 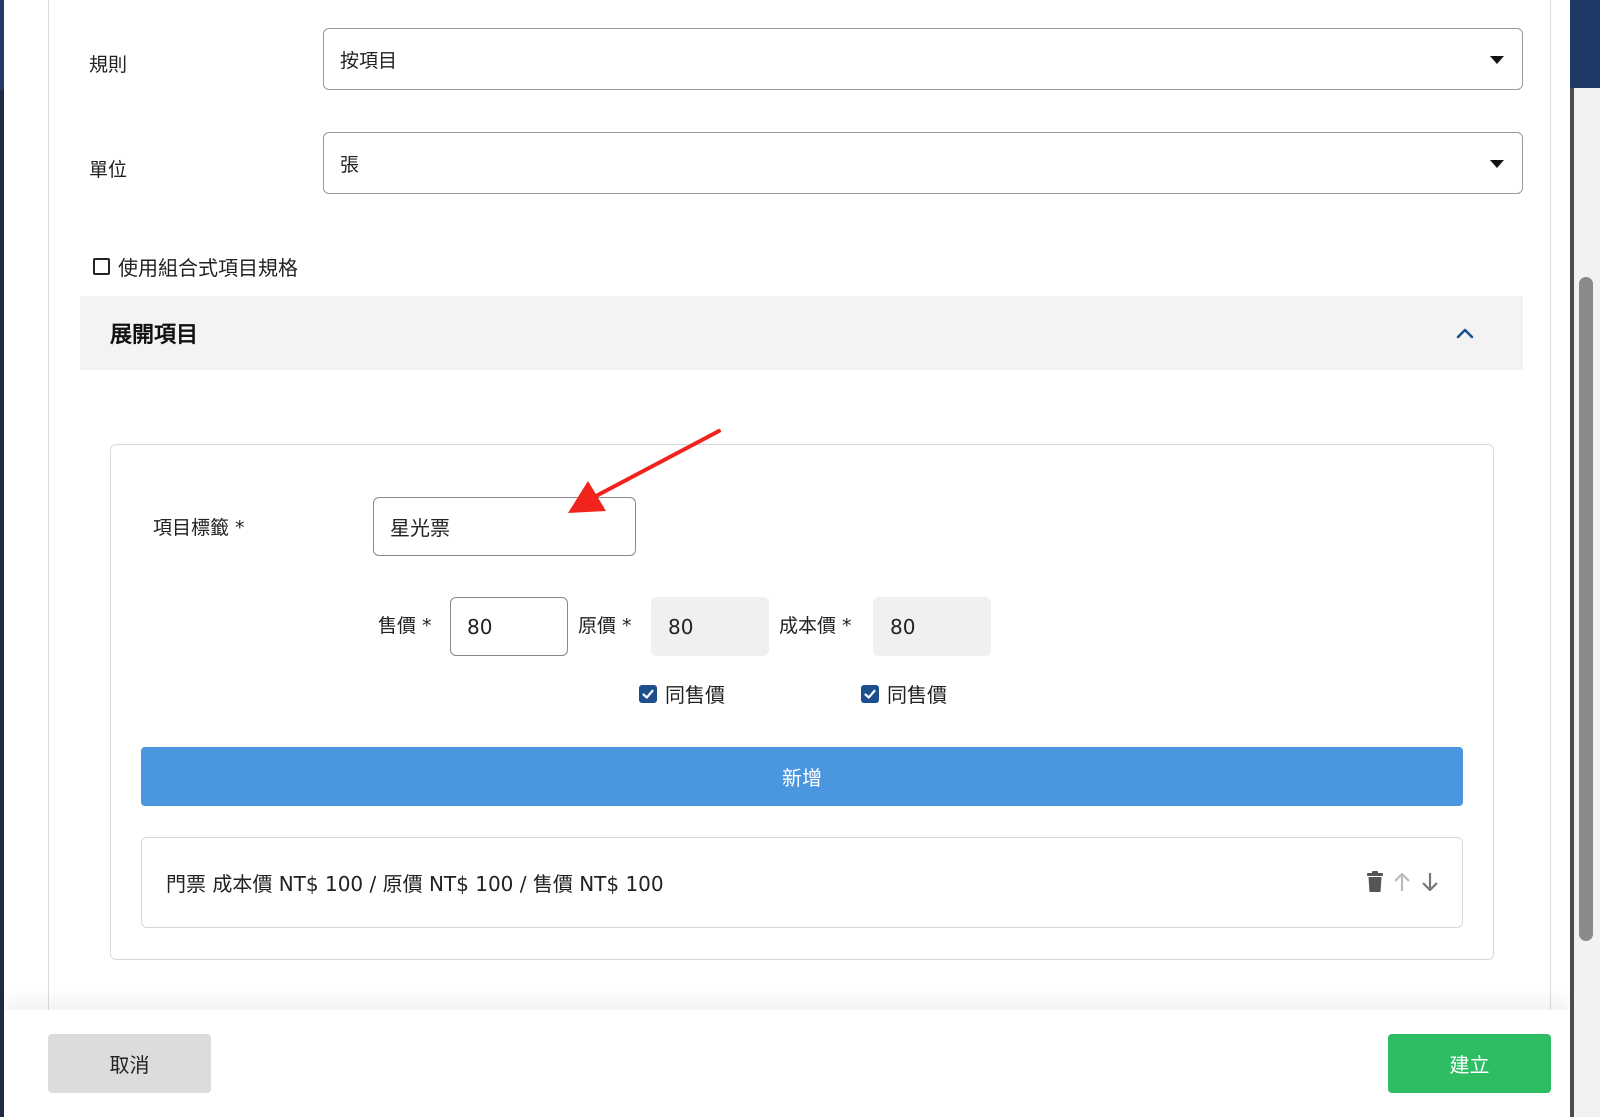 What do you see at coordinates (1465, 333) in the screenshot?
I see `chevron-up-icon` at bounding box center [1465, 333].